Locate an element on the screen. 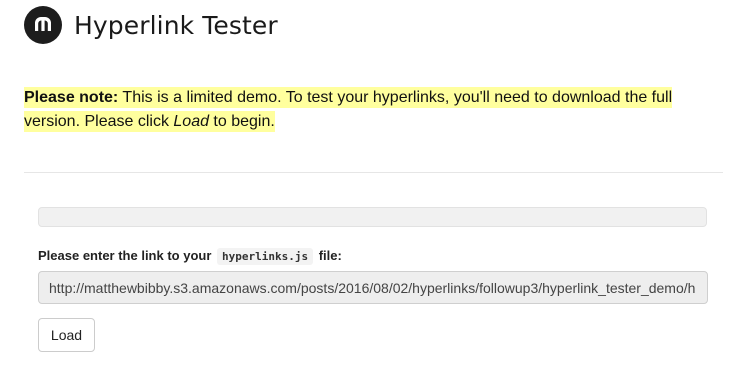  label-prefix: Please enter the link to your is located at coordinates (126, 255).